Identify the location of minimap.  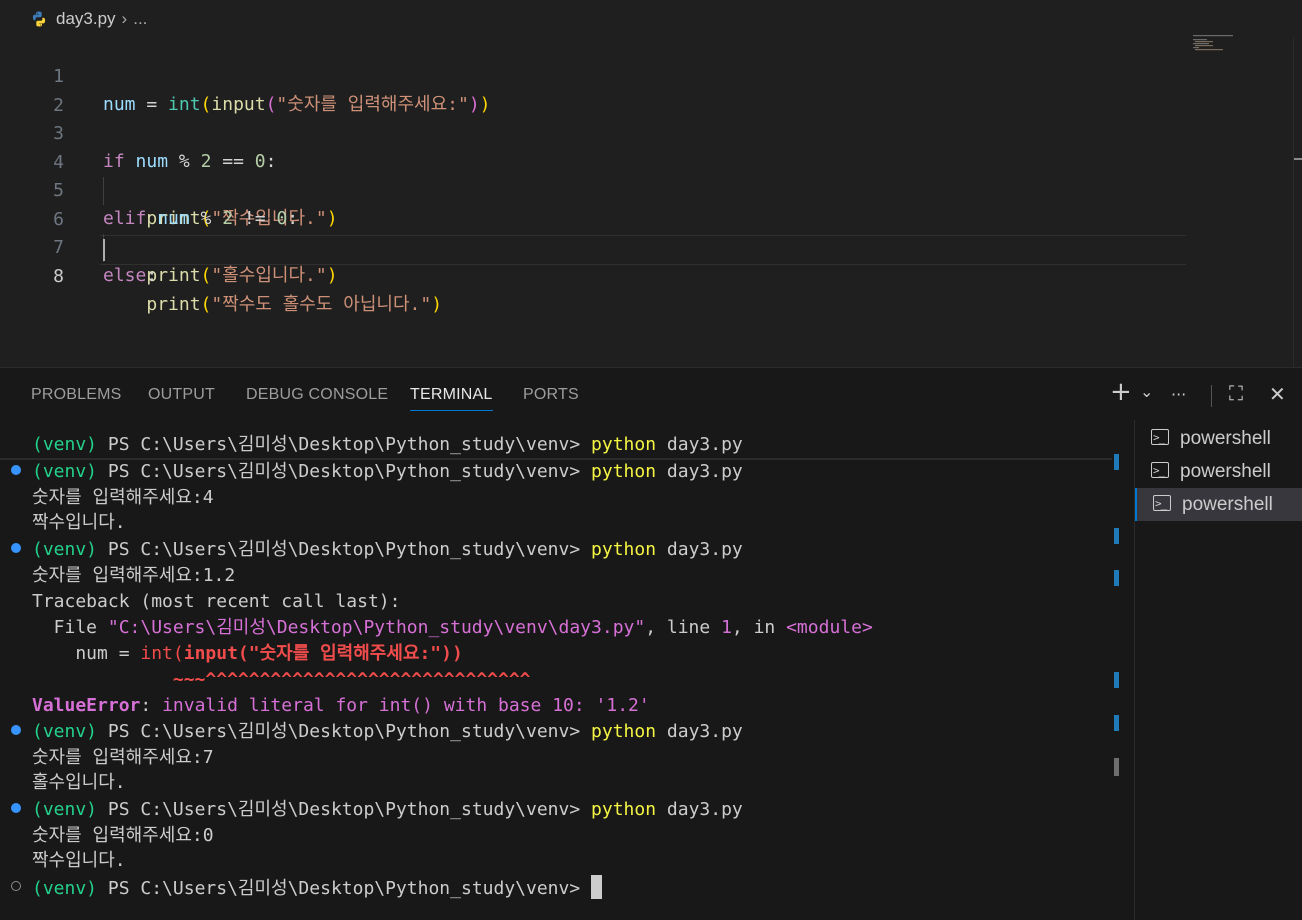
(1215, 44).